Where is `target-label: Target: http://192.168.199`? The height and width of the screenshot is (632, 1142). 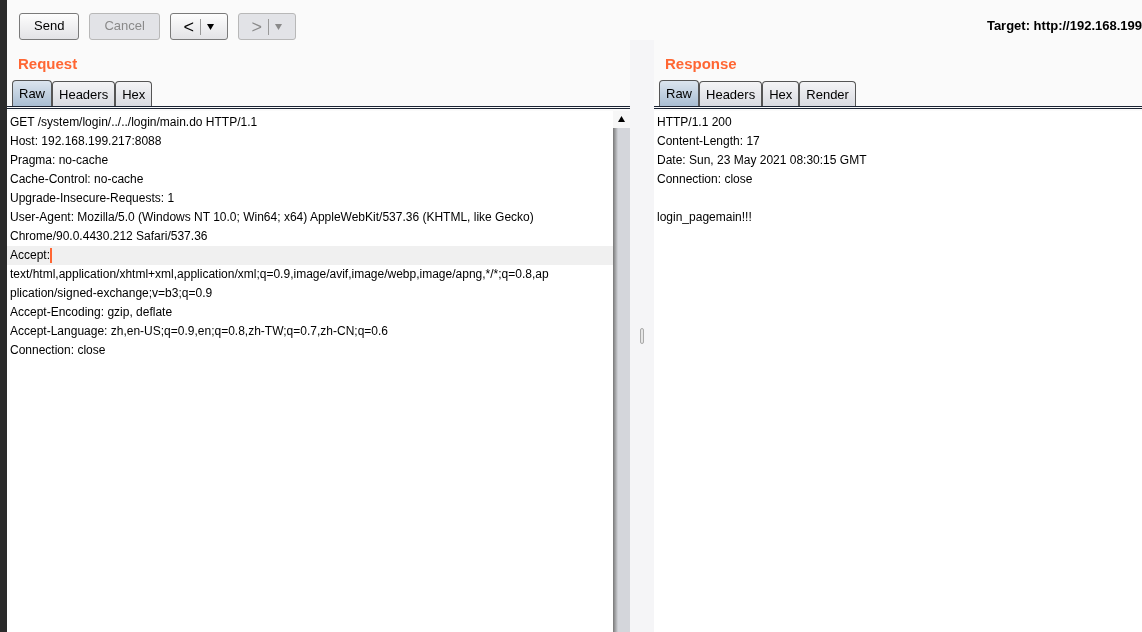 target-label: Target: http://192.168.199 is located at coordinates (1064, 26).